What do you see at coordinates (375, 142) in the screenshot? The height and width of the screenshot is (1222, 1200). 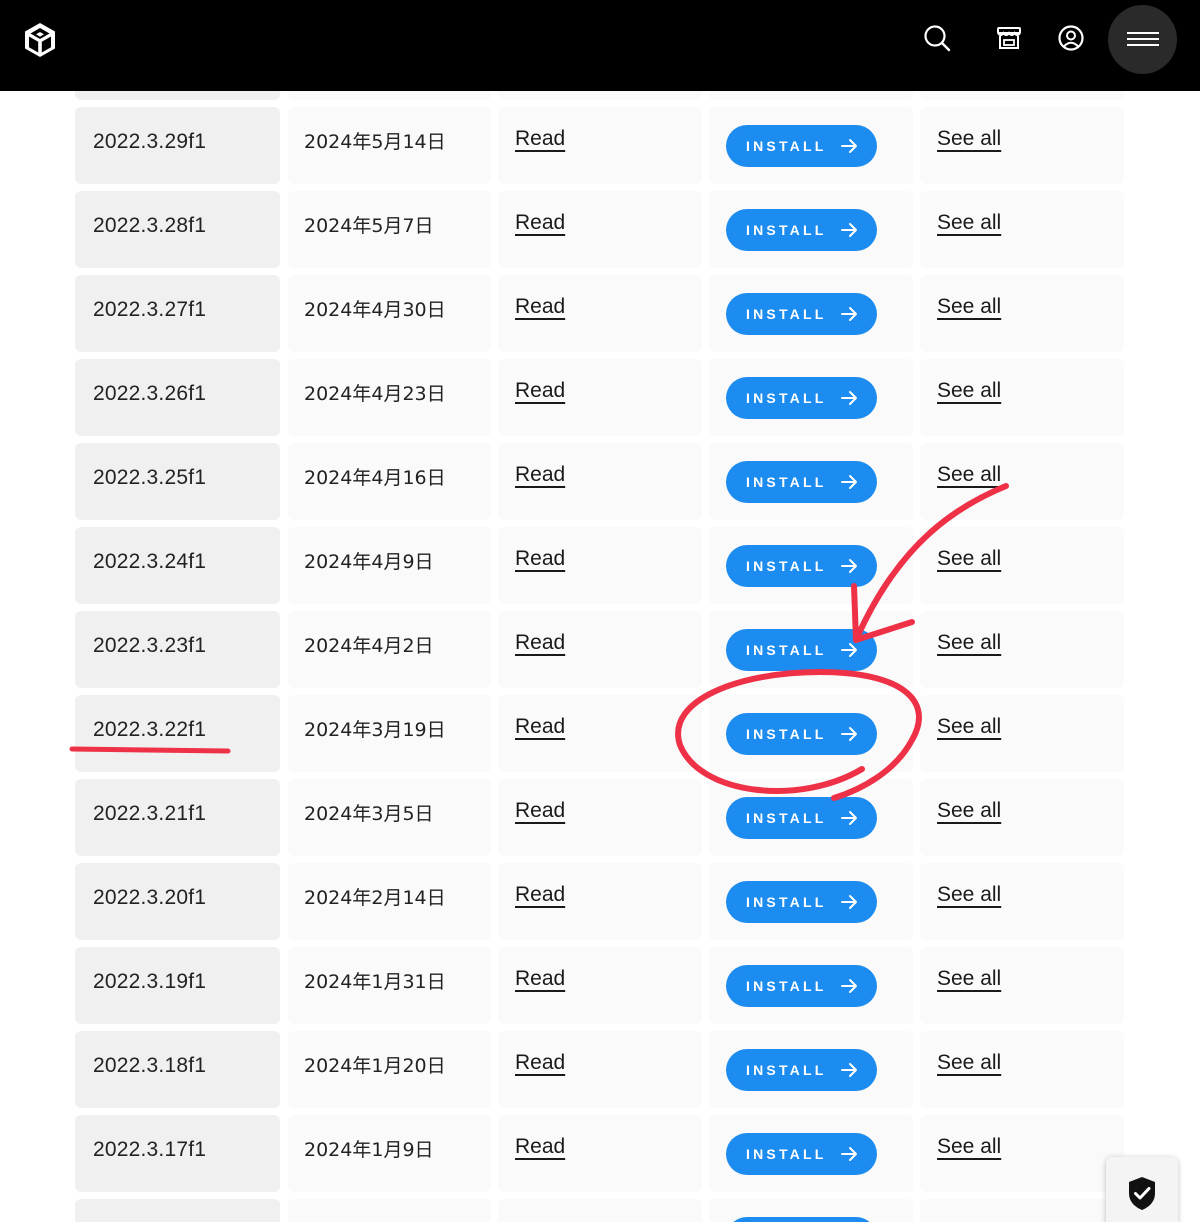 I see `release-date: 2024年5月14日` at bounding box center [375, 142].